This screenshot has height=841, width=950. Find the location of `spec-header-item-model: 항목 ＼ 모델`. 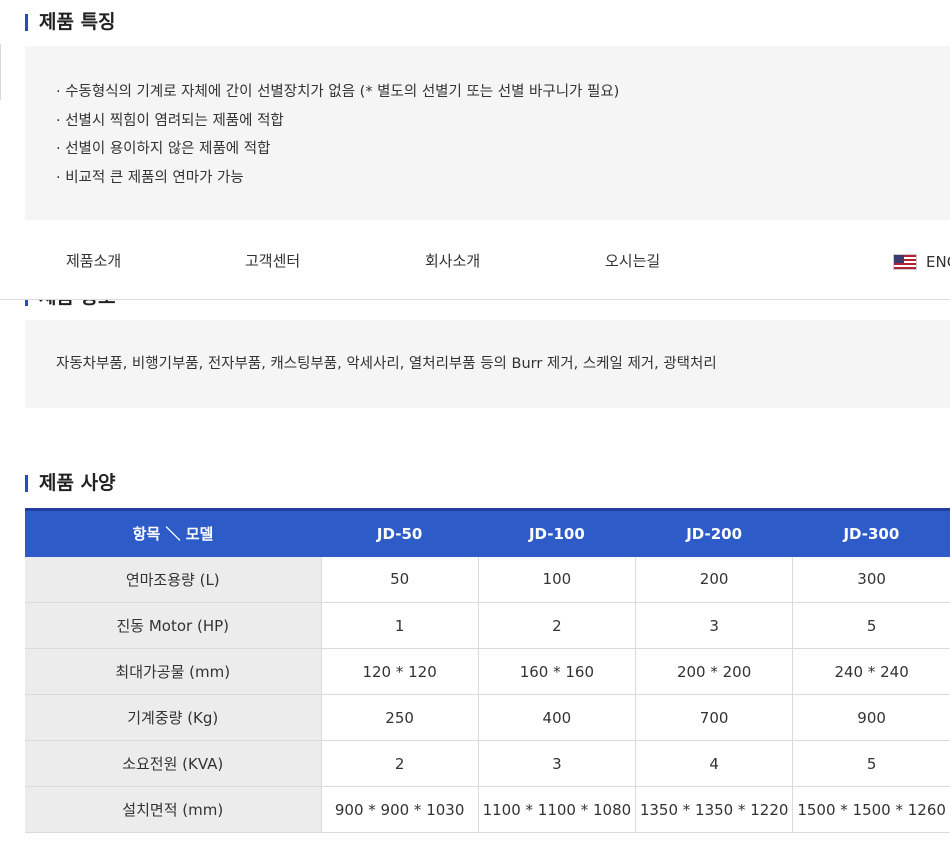

spec-header-item-model: 항목 ＼ 모델 is located at coordinates (173, 532).